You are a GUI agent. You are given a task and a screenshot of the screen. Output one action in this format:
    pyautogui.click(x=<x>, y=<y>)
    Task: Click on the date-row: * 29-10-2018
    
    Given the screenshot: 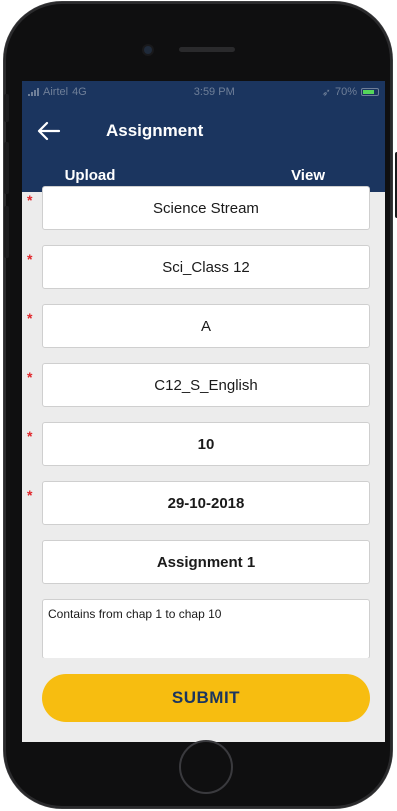 What is the action you would take?
    pyautogui.click(x=203, y=503)
    